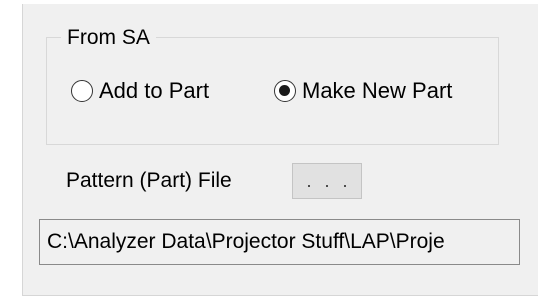 The width and height of the screenshot is (538, 298). Describe the element at coordinates (82, 91) in the screenshot. I see `radio-unchecked-icon` at that location.